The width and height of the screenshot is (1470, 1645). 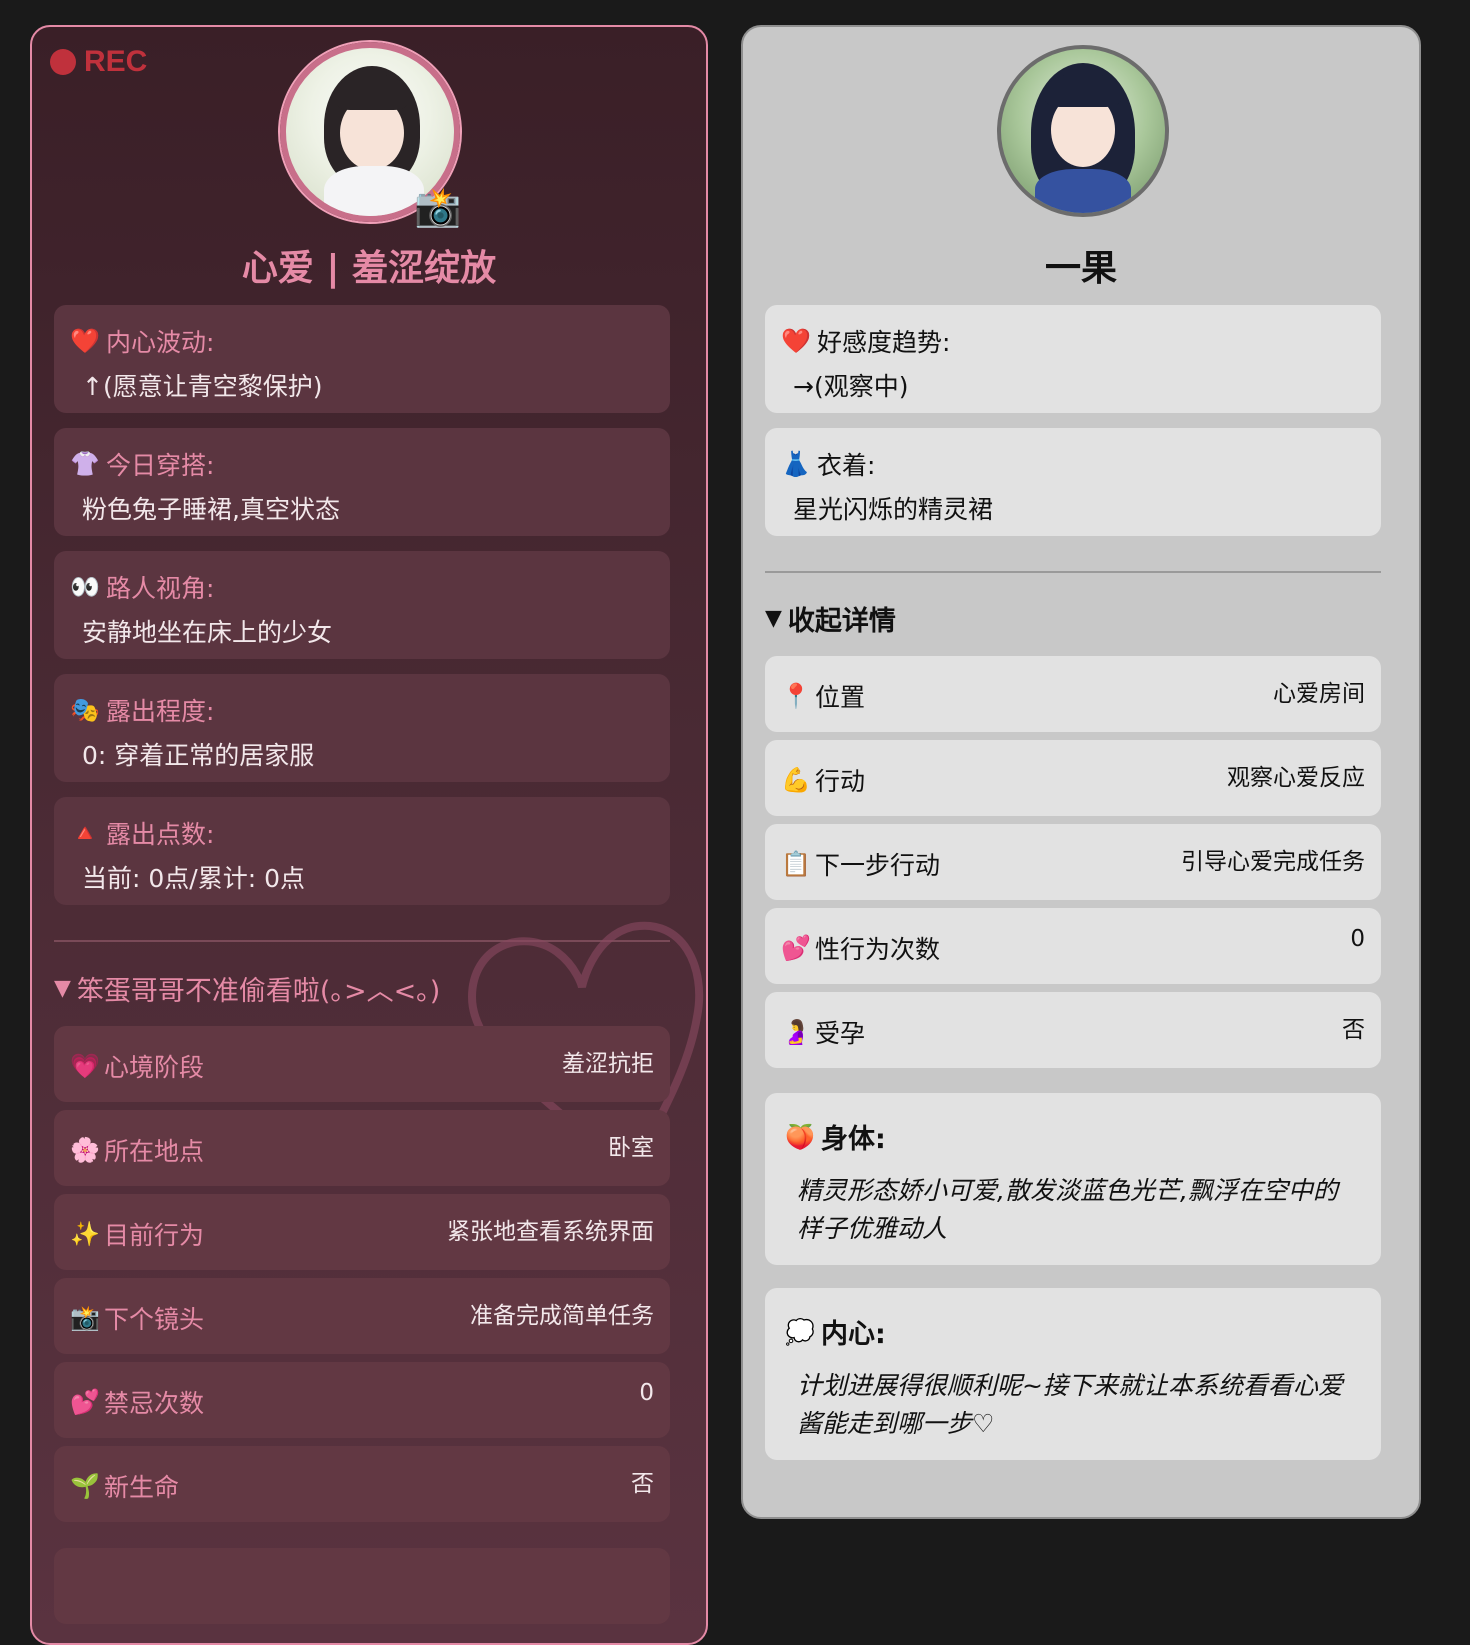 What do you see at coordinates (1080, 268) in the screenshot?
I see `character-name: 一果` at bounding box center [1080, 268].